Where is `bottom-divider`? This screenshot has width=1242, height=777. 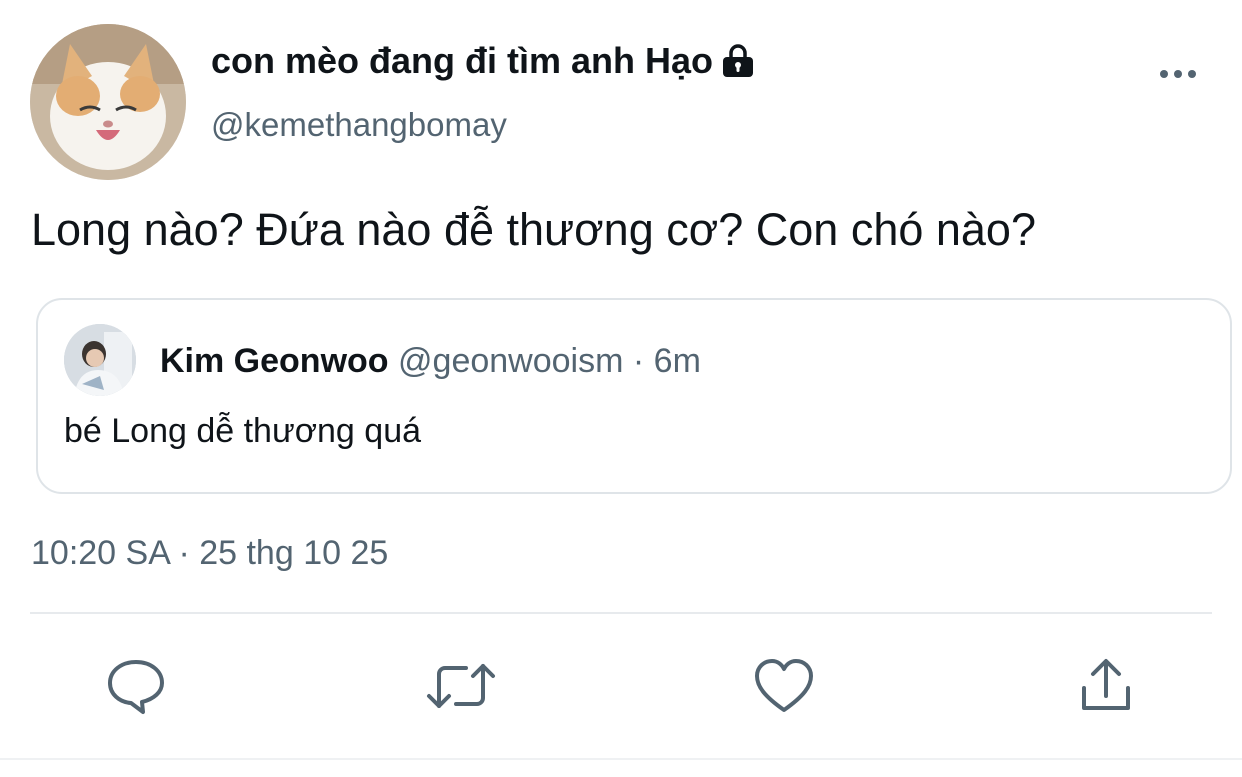 bottom-divider is located at coordinates (621, 759).